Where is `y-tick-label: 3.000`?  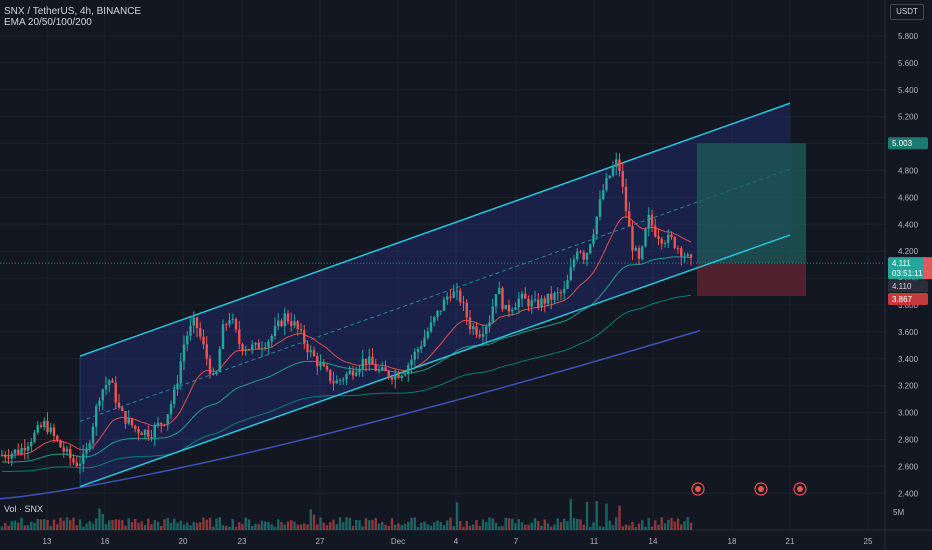 y-tick-label: 3.000 is located at coordinates (908, 413).